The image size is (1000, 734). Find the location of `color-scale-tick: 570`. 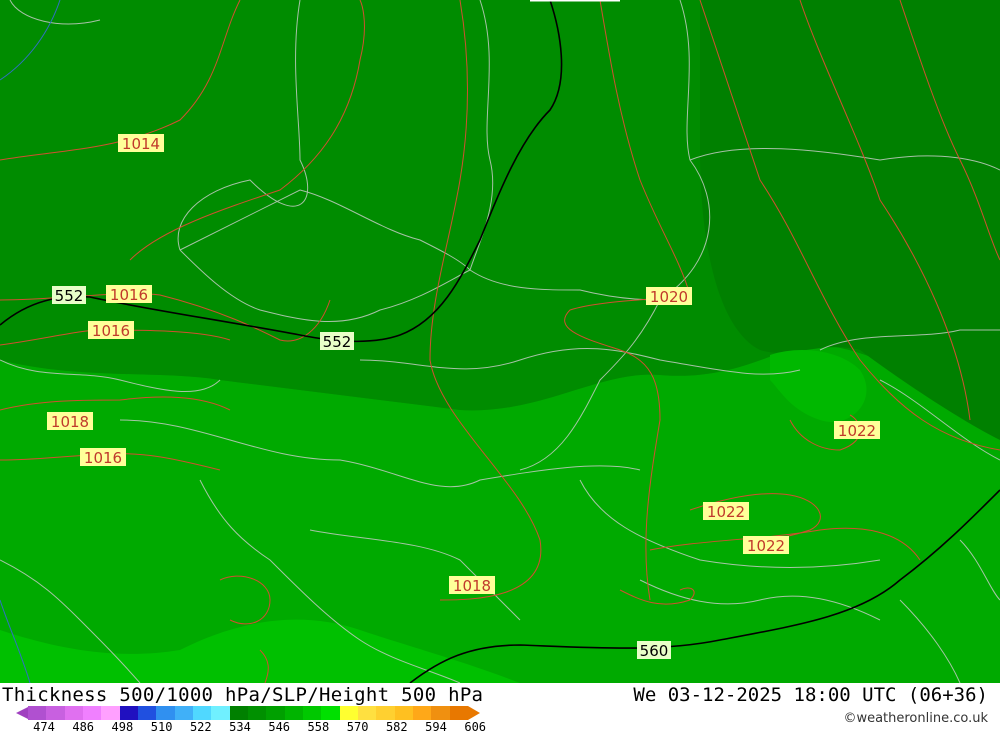

color-scale-tick: 570 is located at coordinates (357, 727).